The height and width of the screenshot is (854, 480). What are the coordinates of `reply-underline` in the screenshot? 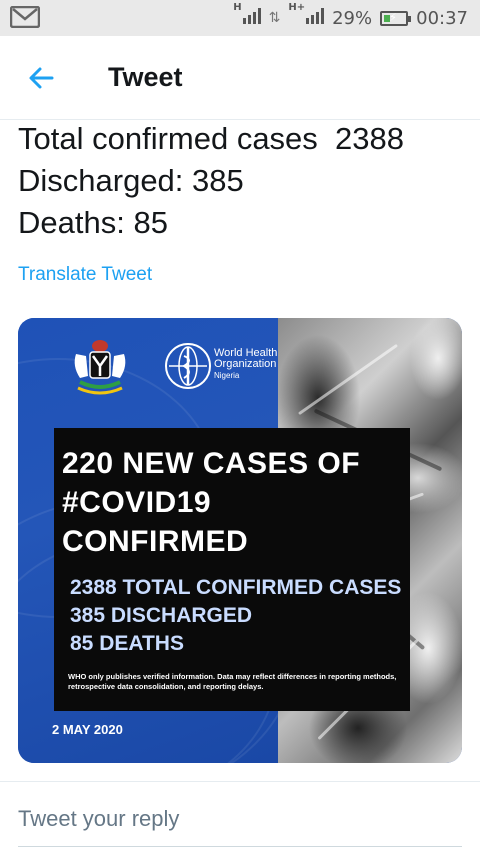 It's located at (240, 846).